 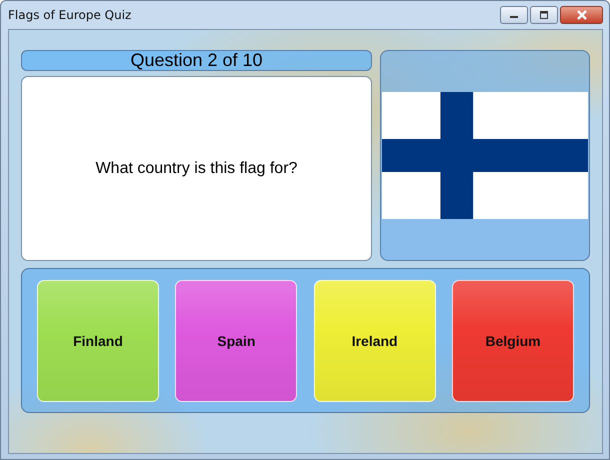 I want to click on close-button, so click(x=581, y=15).